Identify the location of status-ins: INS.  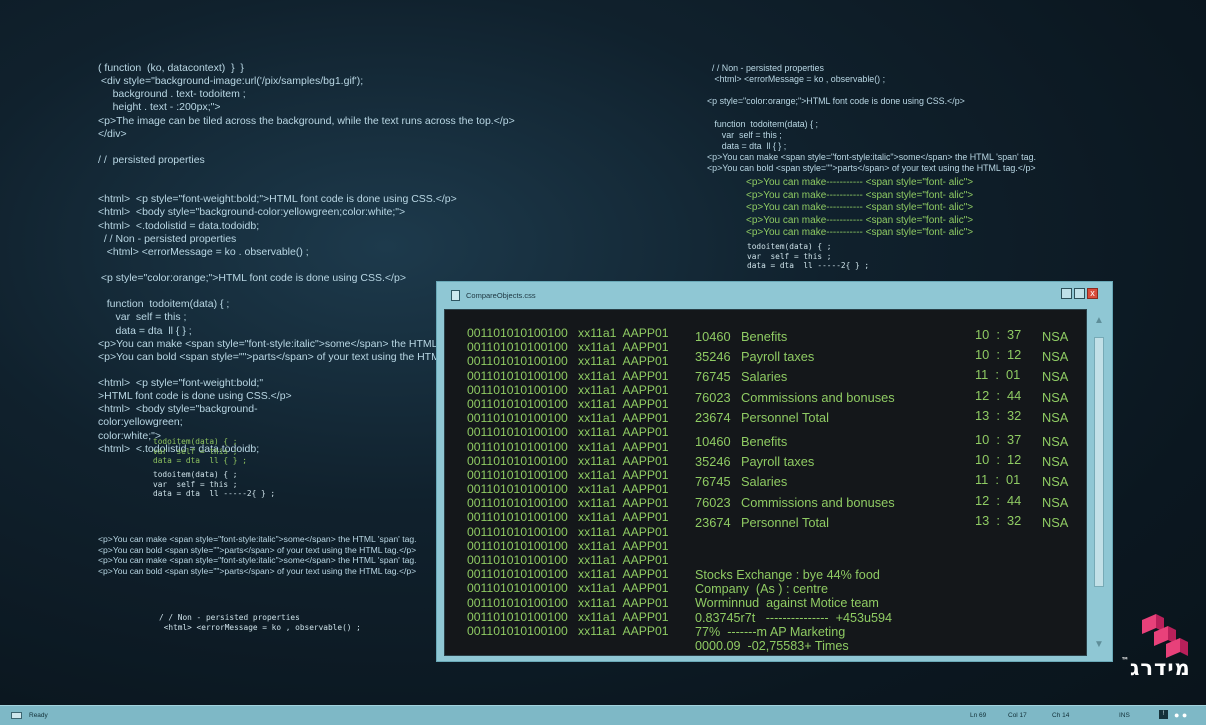
(1124, 715).